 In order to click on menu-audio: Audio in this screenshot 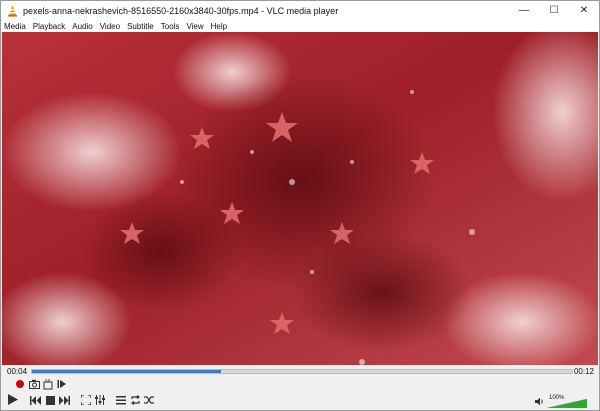, I will do `click(82, 26)`.